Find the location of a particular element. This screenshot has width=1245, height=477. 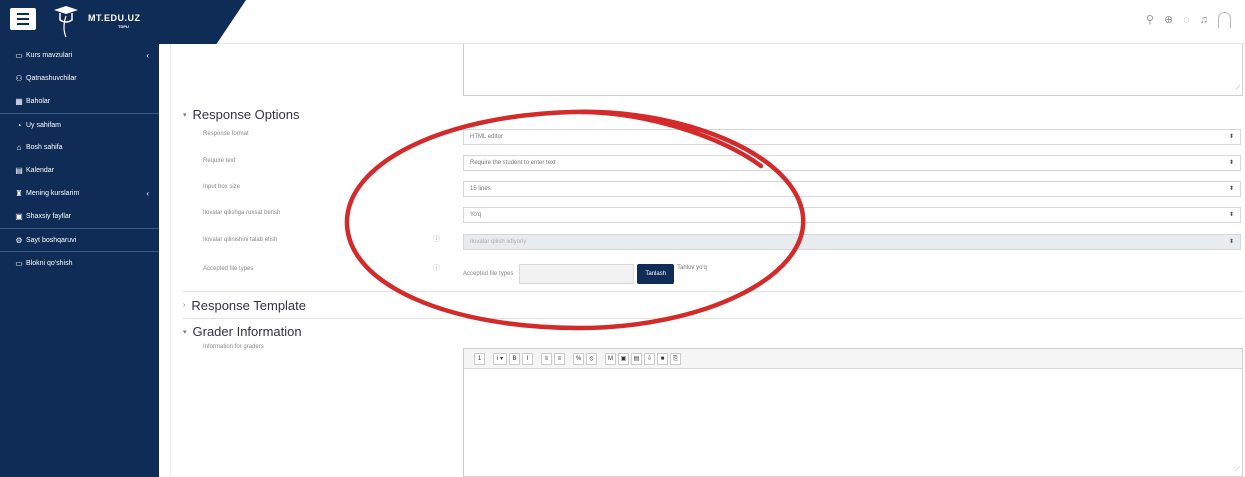

emoticon-button: M is located at coordinates (610, 358).